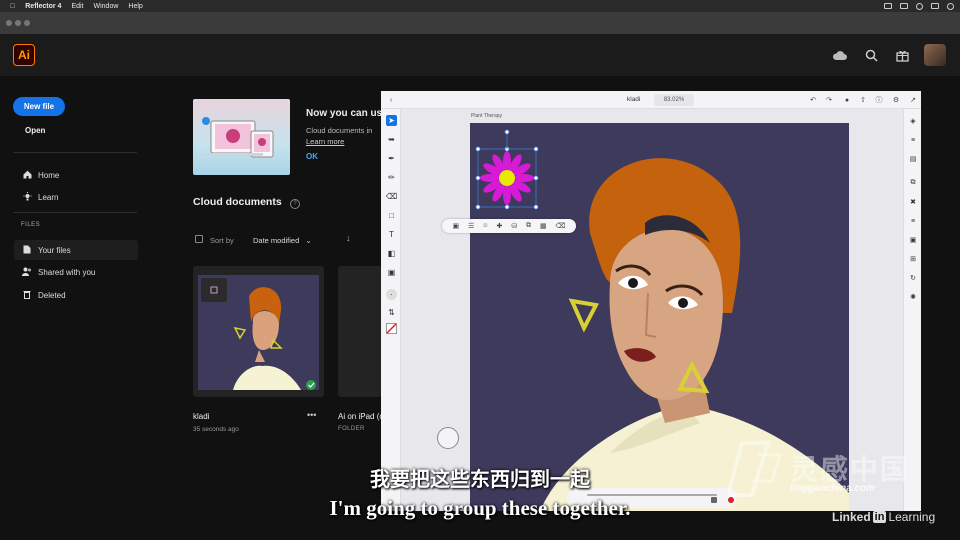  Describe the element at coordinates (201, 416) in the screenshot. I see `document-name: kladi` at that location.